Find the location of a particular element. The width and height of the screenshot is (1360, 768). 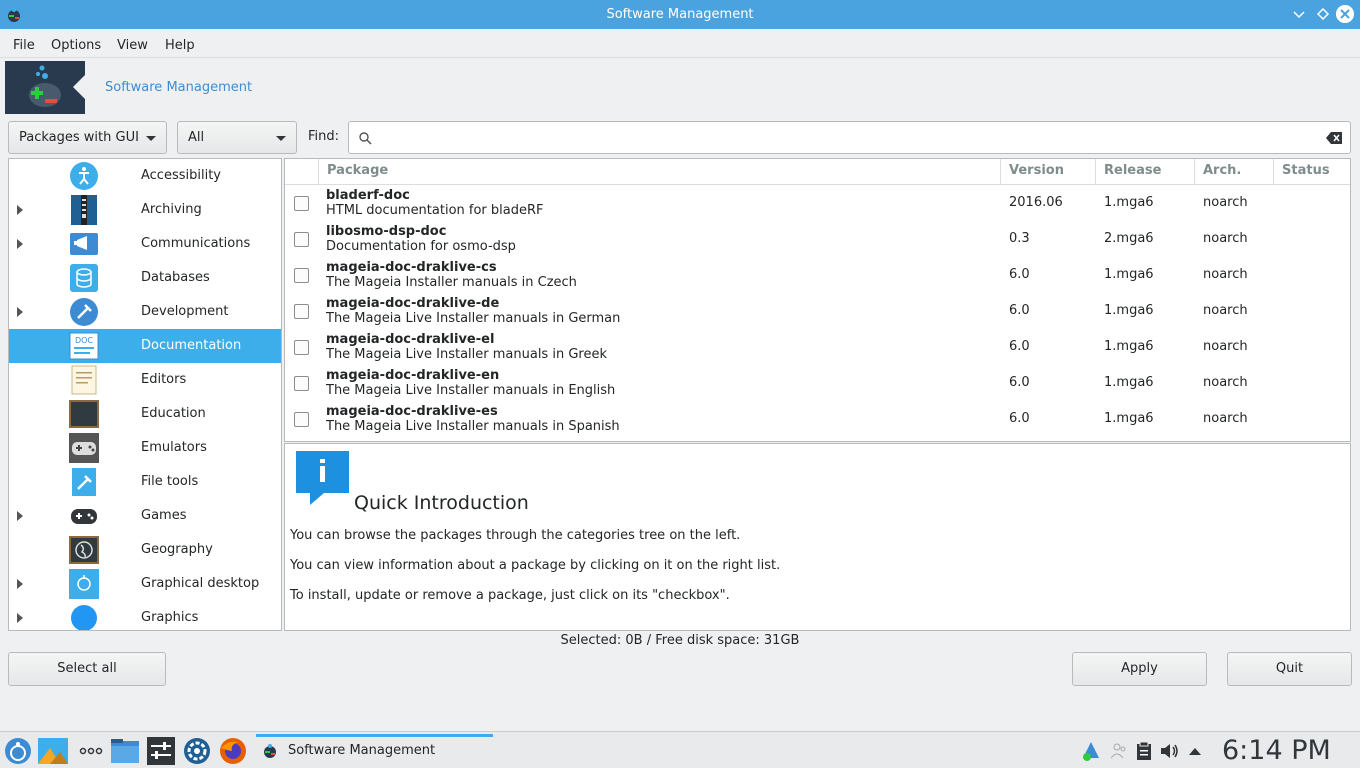

maximize-icon is located at coordinates (1323, 14).